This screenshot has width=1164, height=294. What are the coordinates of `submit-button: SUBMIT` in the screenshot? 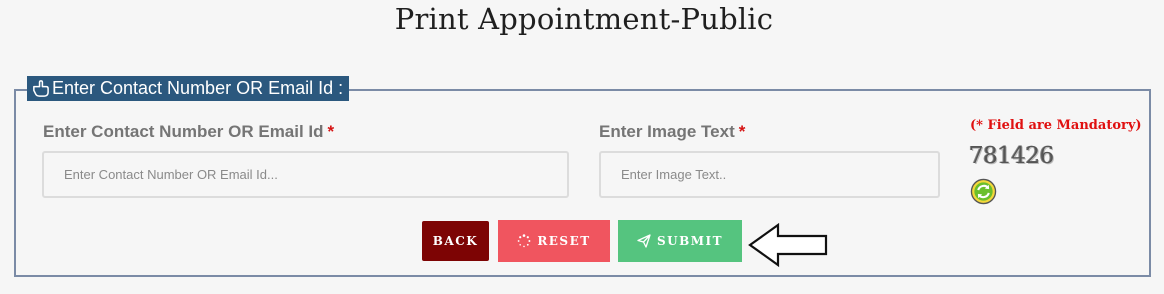 It's located at (680, 241).